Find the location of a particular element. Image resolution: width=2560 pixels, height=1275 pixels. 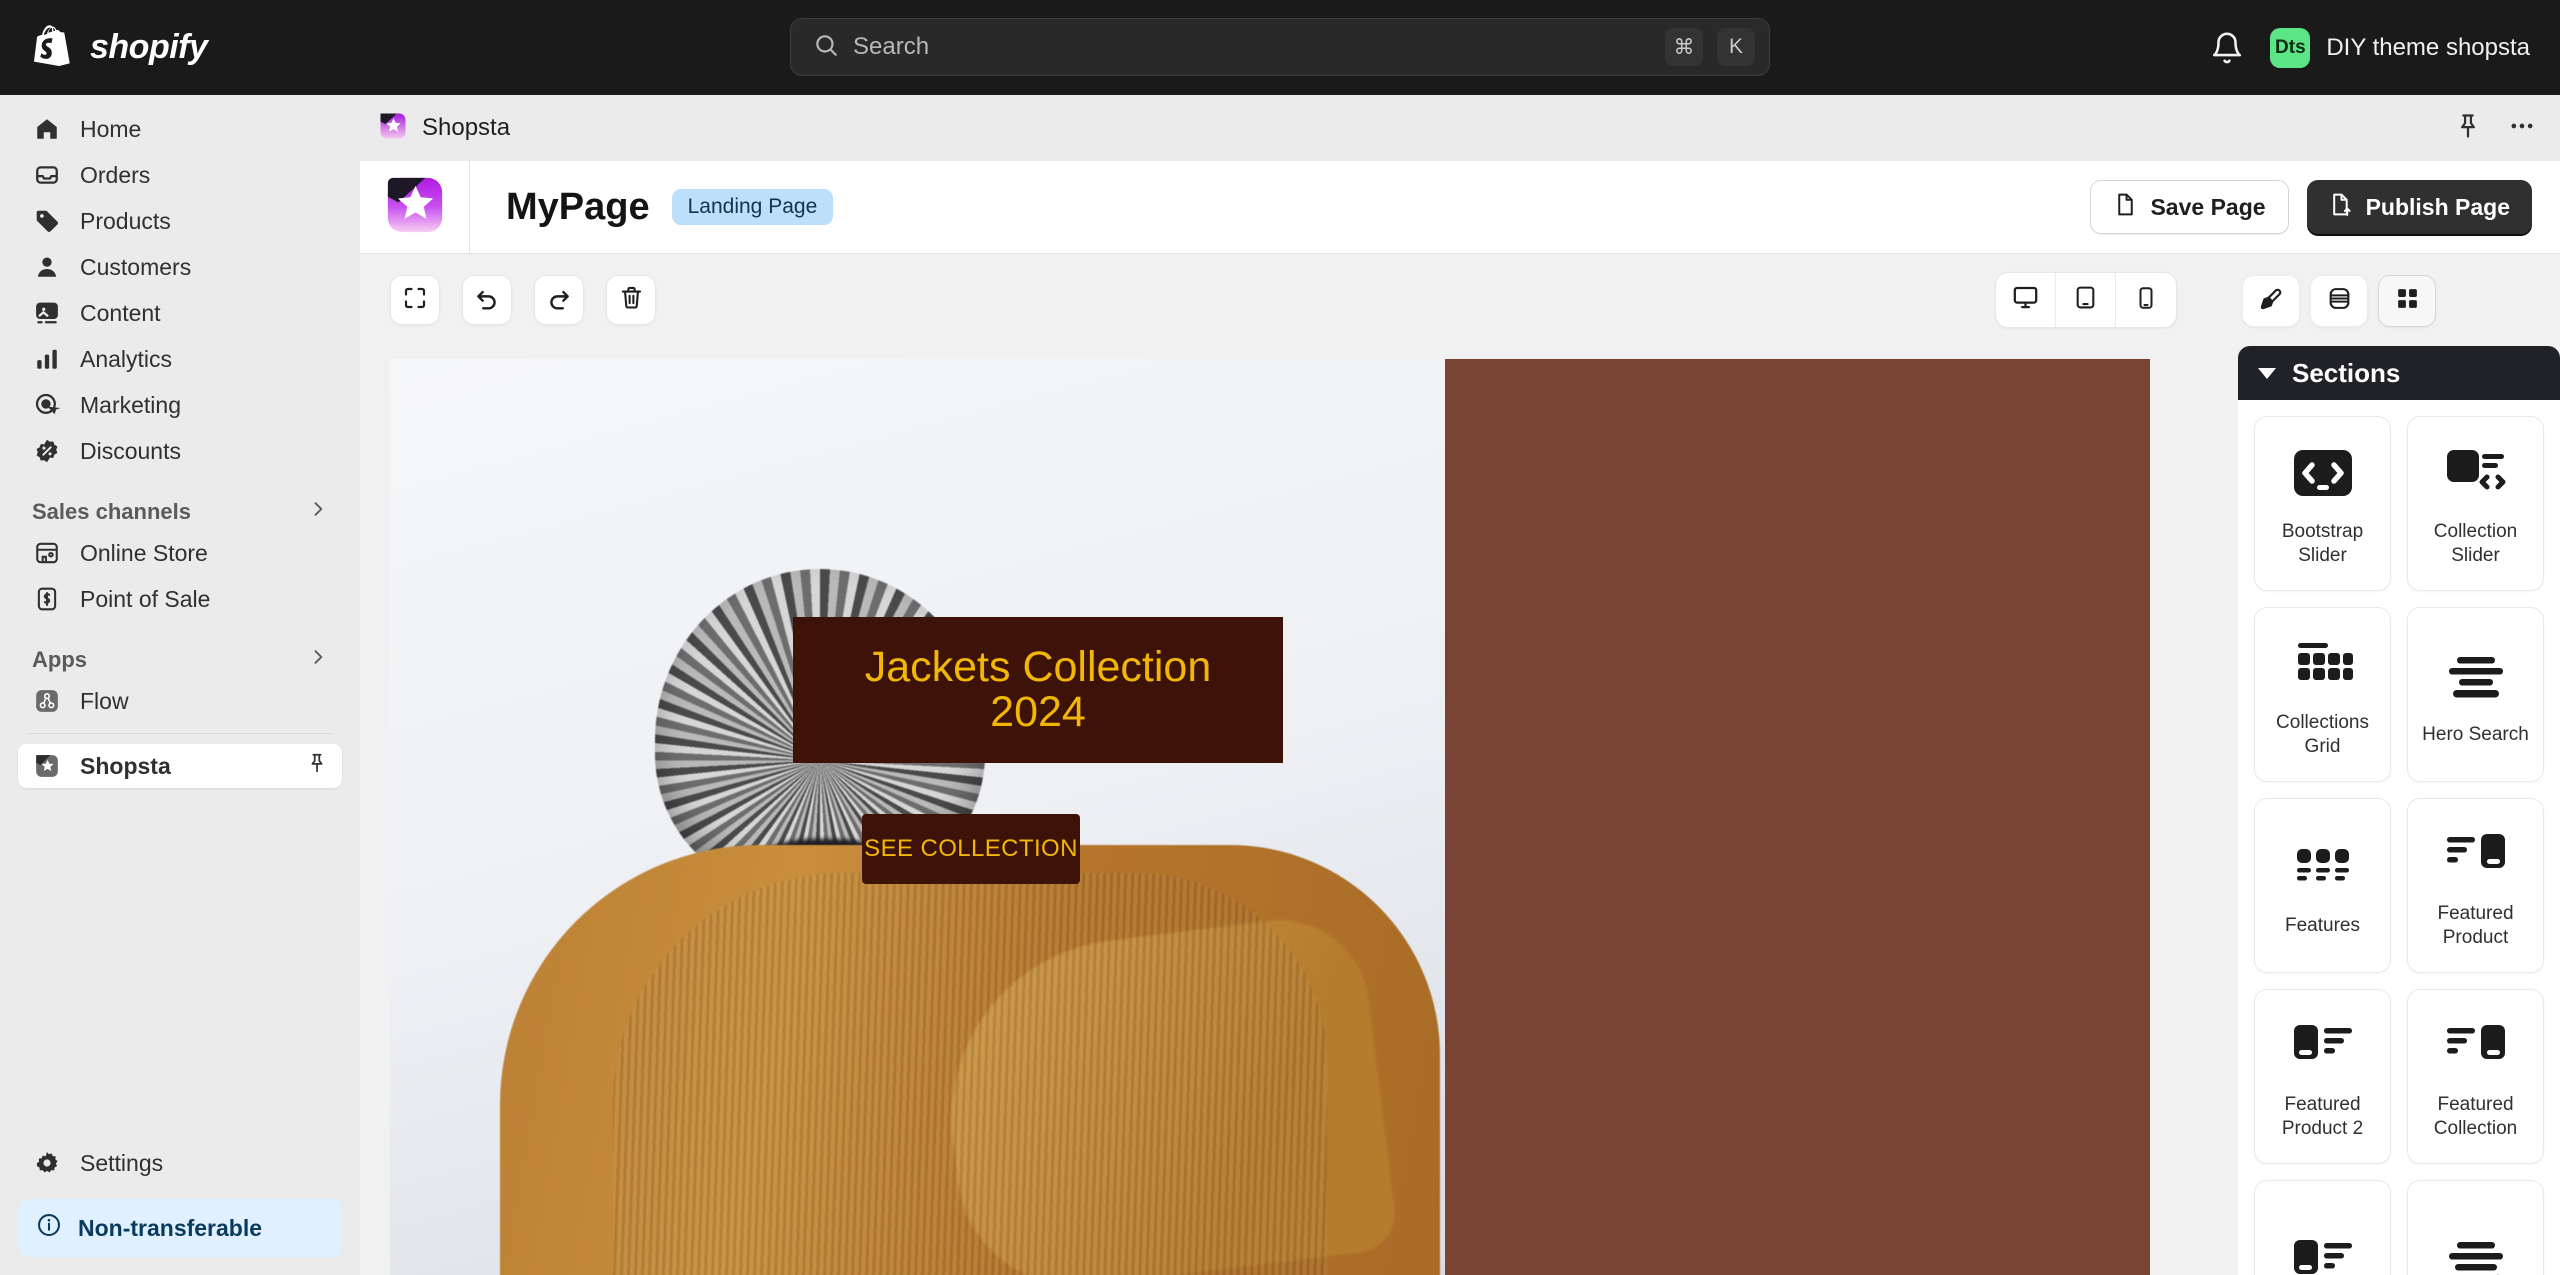

page-title-group: MyPage Landing Page is located at coordinates (670, 207).